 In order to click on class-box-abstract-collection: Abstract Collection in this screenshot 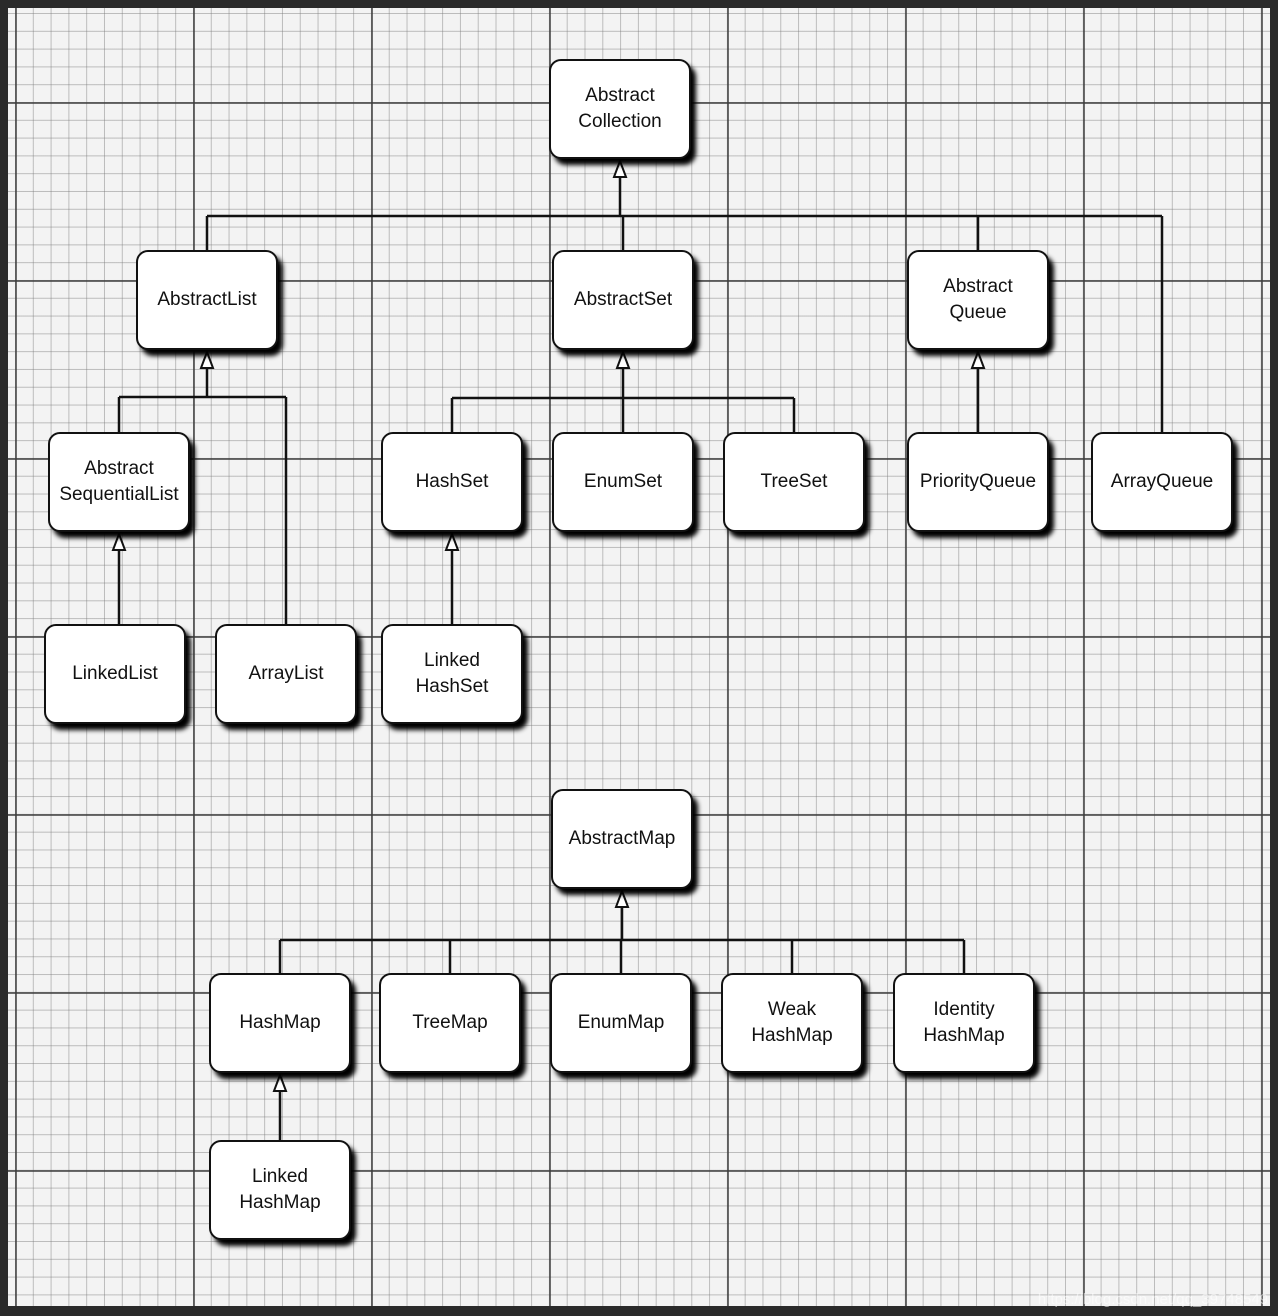, I will do `click(620, 109)`.